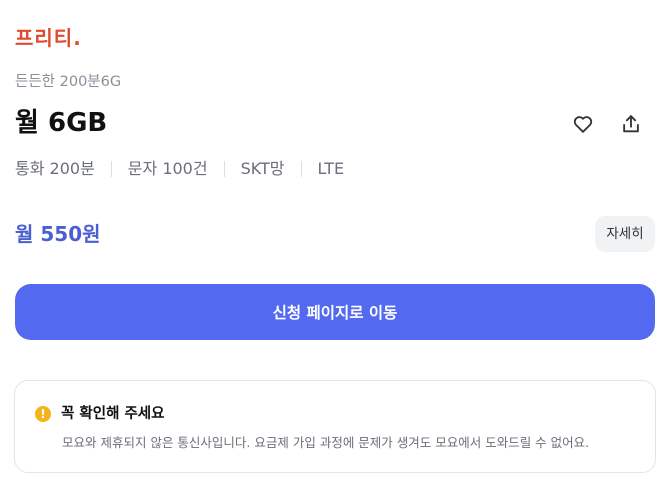 The height and width of the screenshot is (480, 672). Describe the element at coordinates (68, 82) in the screenshot. I see `plan-name: 든든한 200분6G` at that location.